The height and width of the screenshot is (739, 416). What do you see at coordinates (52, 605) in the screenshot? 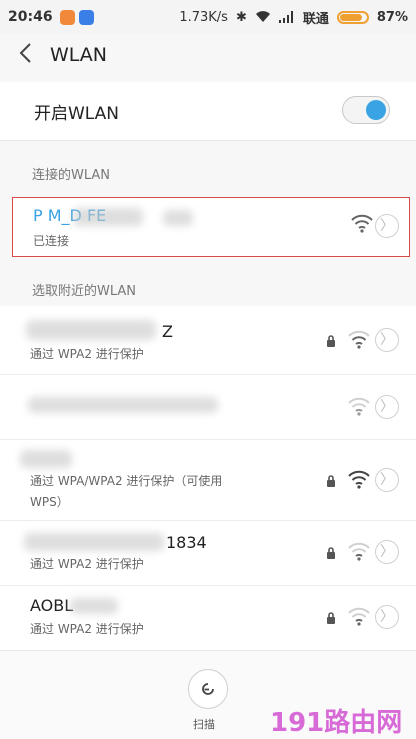
I see `network-name: AOBL` at bounding box center [52, 605].